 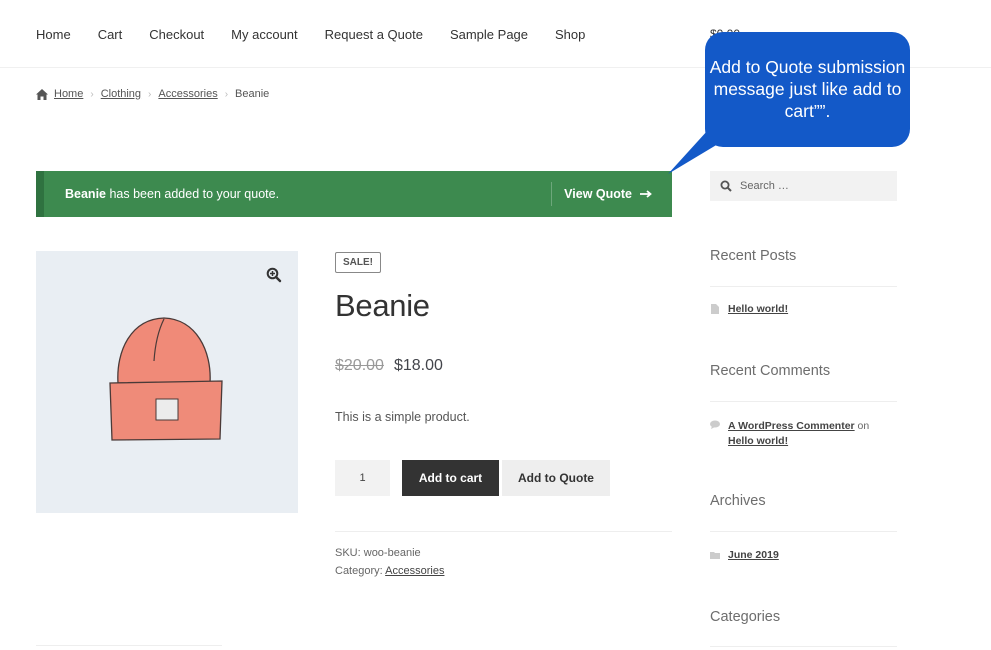 I want to click on breadcrumb-current: Beanie, so click(x=252, y=94).